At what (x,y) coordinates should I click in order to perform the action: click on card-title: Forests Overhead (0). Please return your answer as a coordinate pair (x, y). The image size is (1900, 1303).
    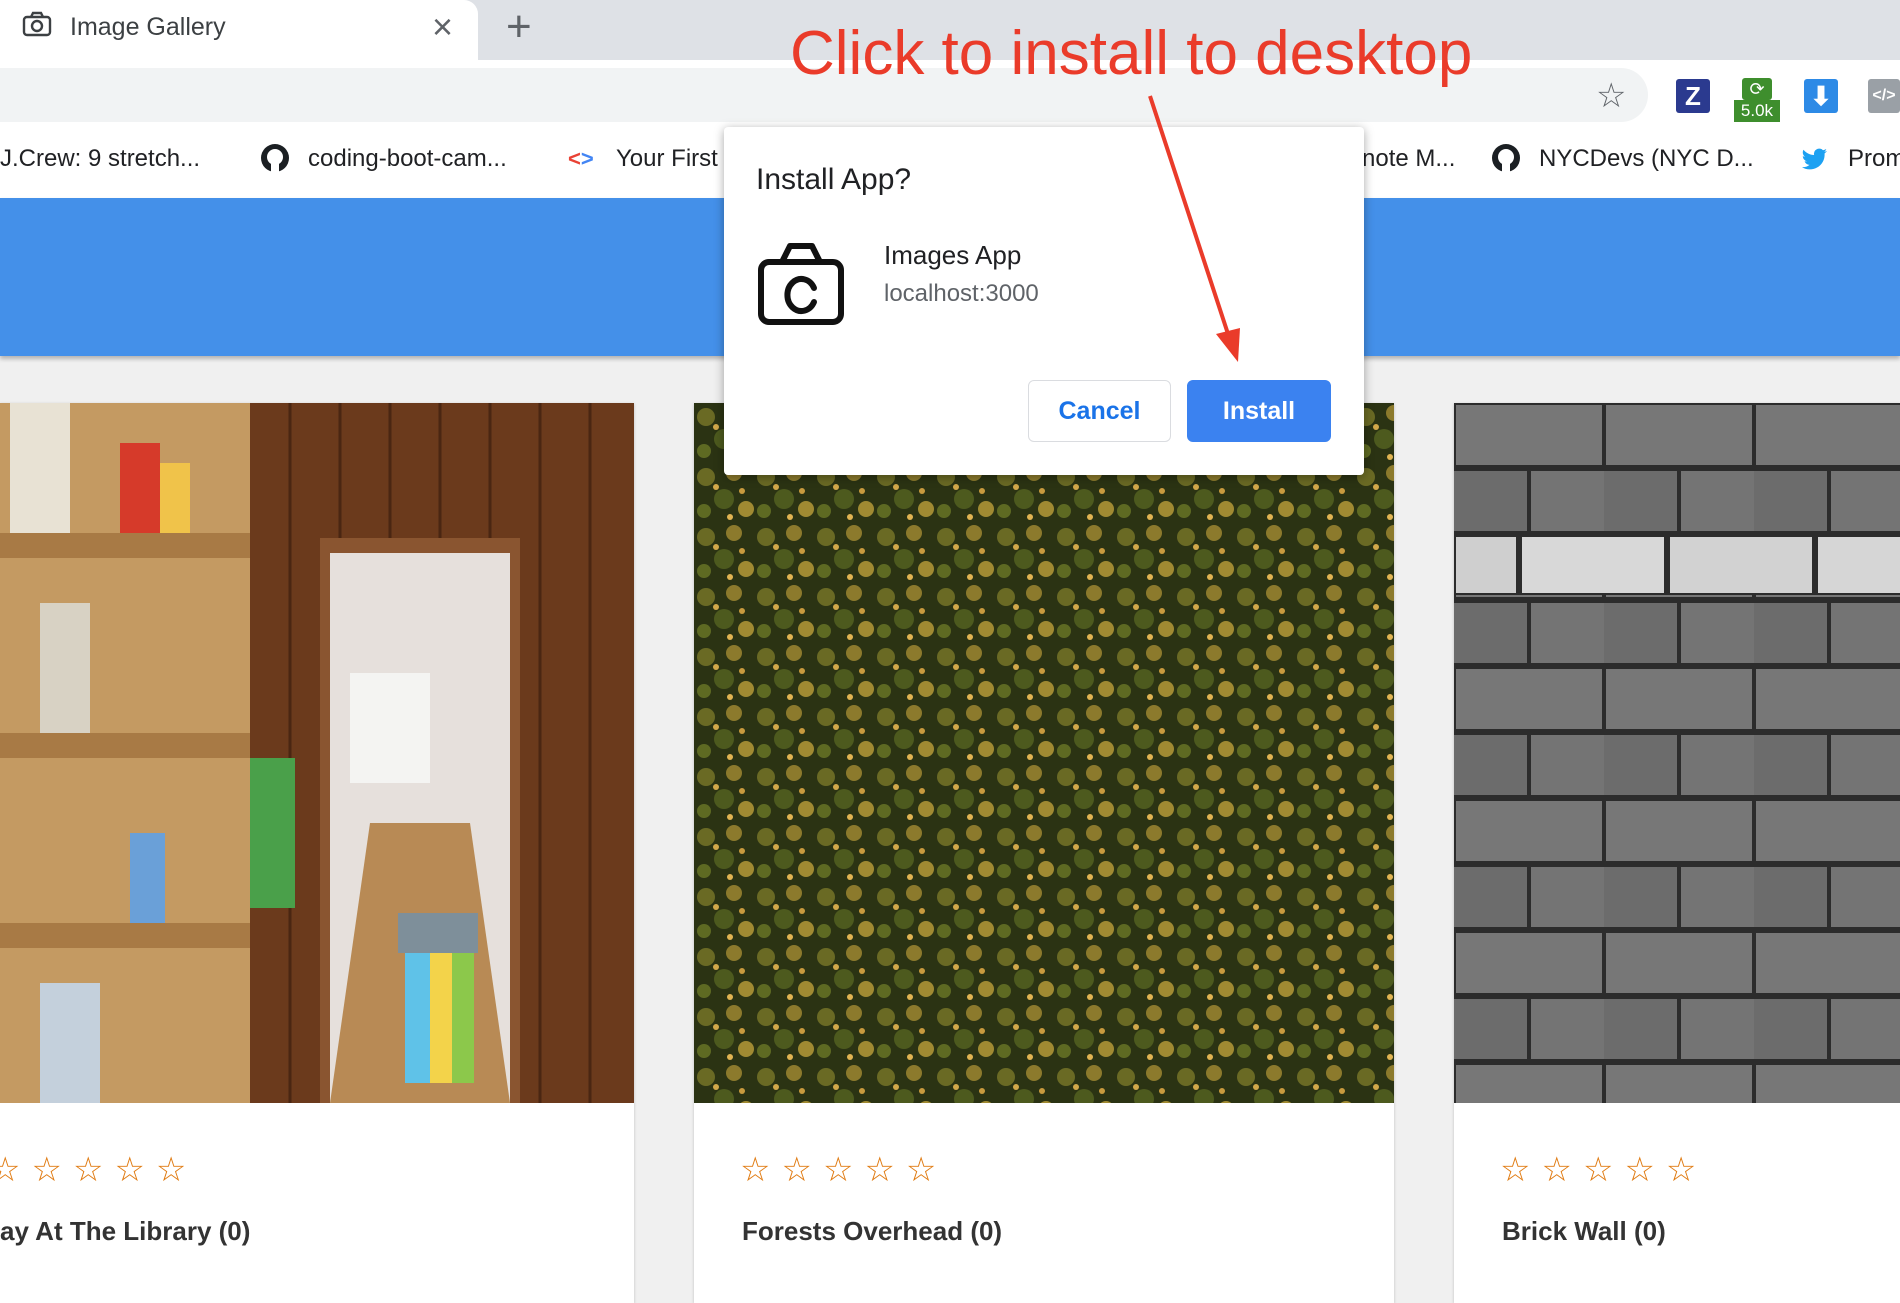
    Looking at the image, I should click on (872, 1231).